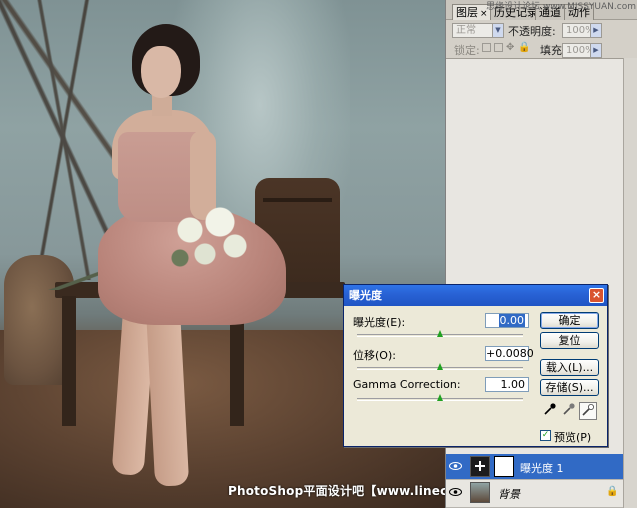 Image resolution: width=637 pixels, height=508 pixels. Describe the element at coordinates (510, 48) in the screenshot. I see `lock-position-icon: ✥` at that location.